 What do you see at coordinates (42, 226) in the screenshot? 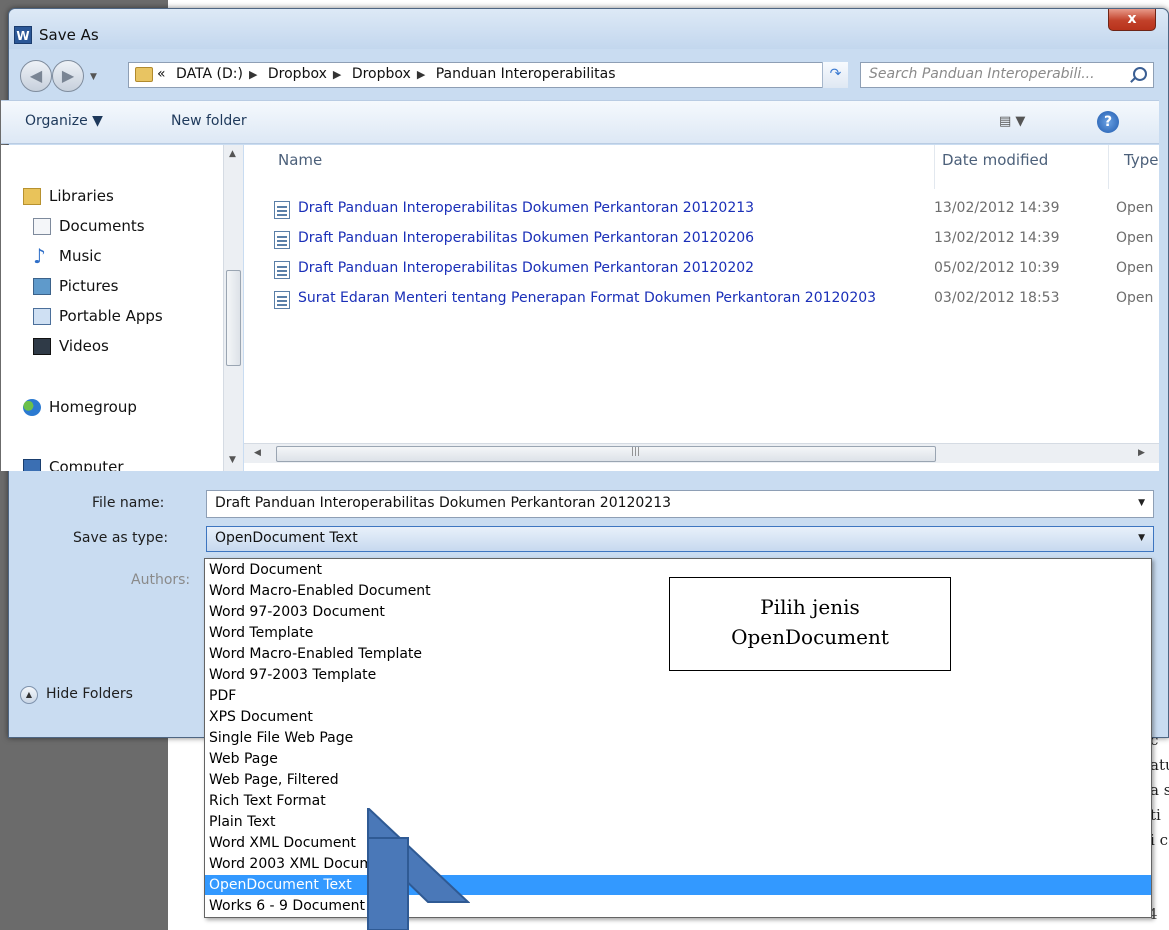
I see `documents-icon` at bounding box center [42, 226].